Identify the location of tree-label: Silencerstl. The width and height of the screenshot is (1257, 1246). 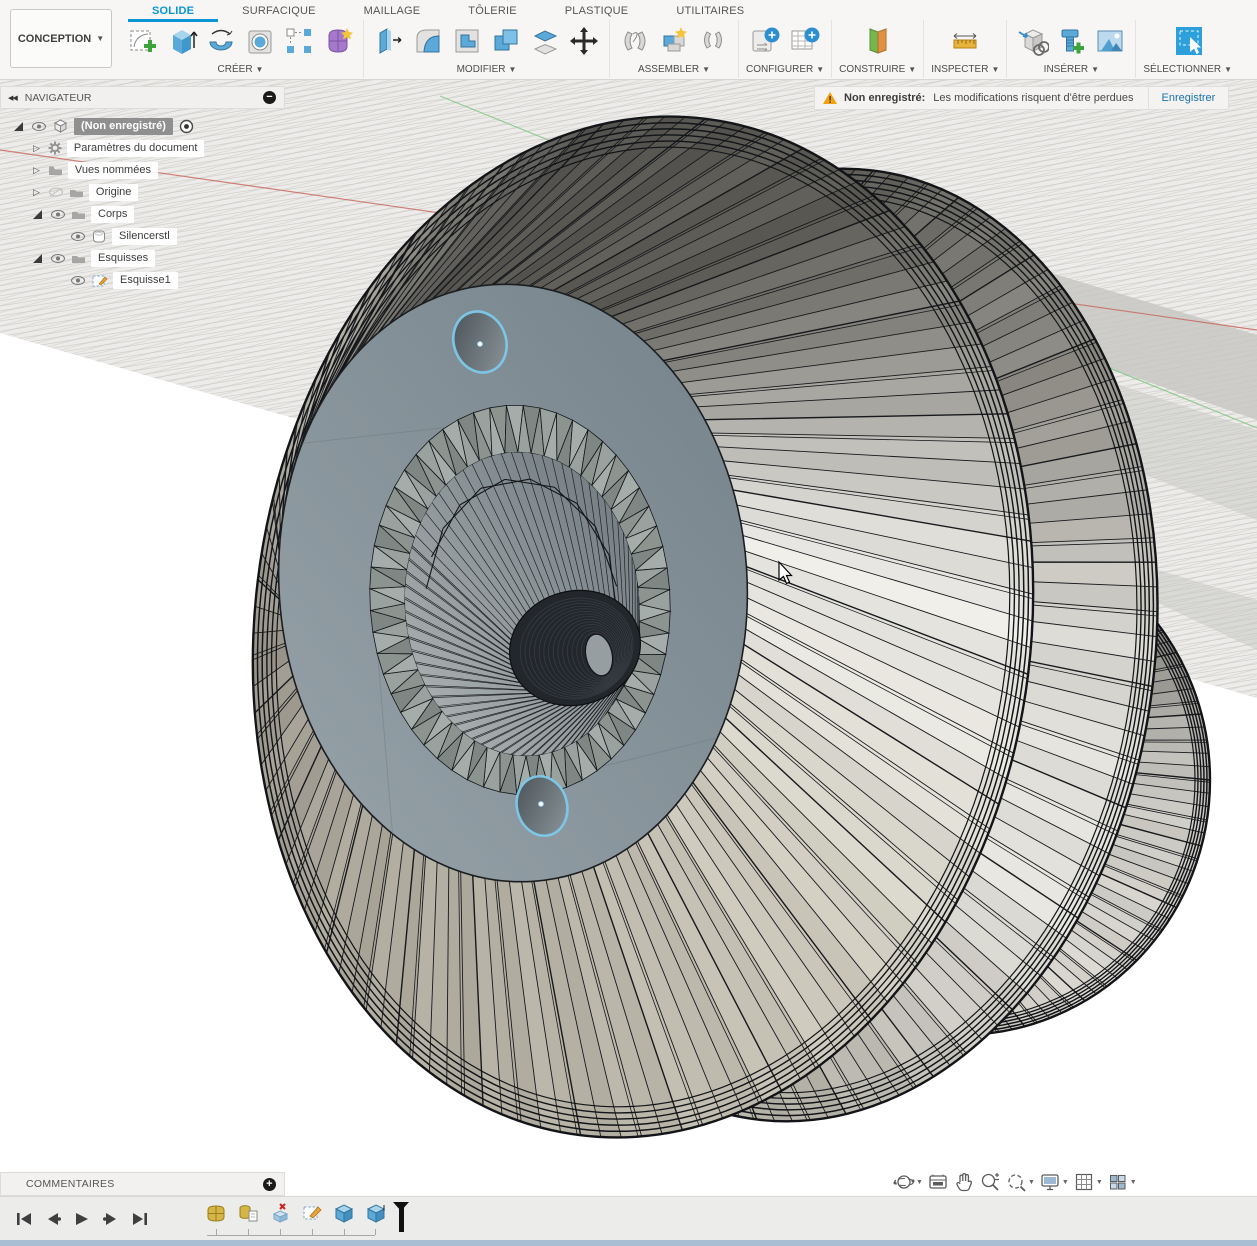
(144, 236).